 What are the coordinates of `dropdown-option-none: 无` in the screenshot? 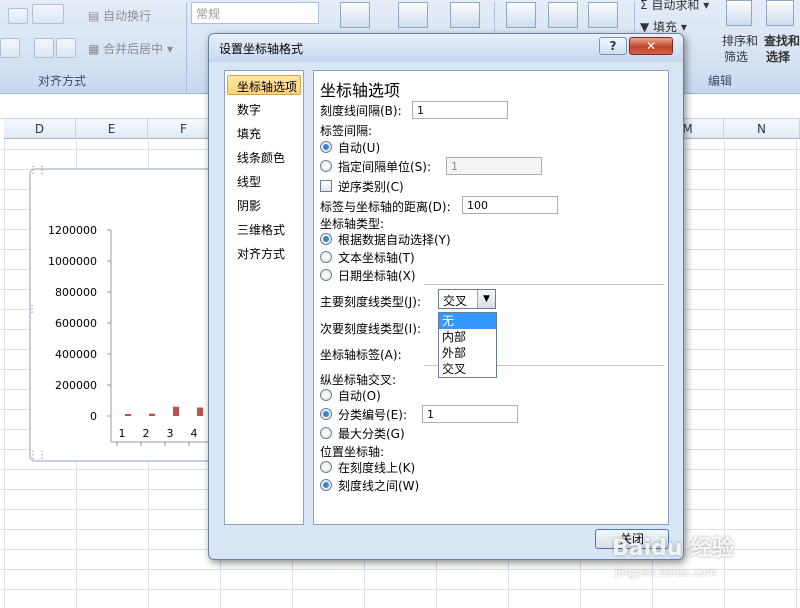 It's located at (467, 321).